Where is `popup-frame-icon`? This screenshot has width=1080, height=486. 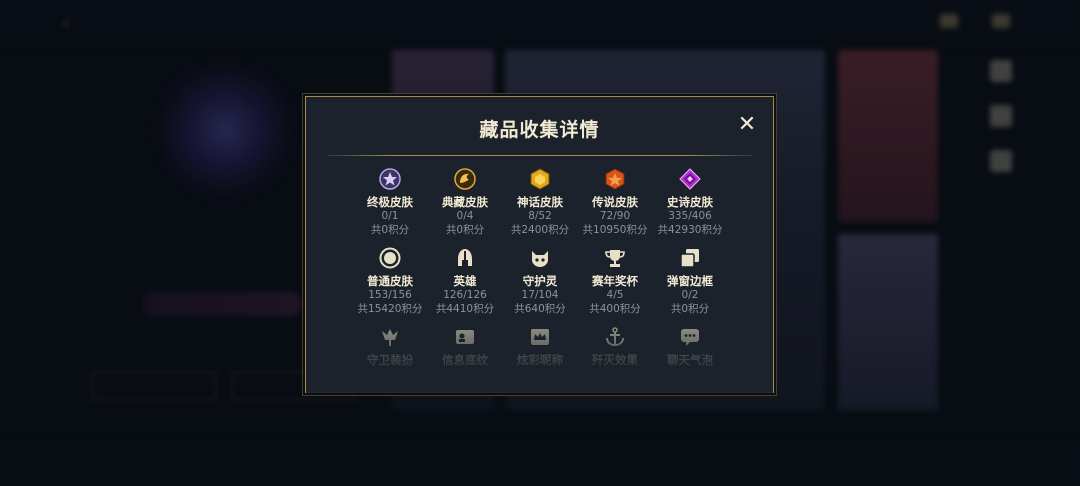 popup-frame-icon is located at coordinates (689, 258).